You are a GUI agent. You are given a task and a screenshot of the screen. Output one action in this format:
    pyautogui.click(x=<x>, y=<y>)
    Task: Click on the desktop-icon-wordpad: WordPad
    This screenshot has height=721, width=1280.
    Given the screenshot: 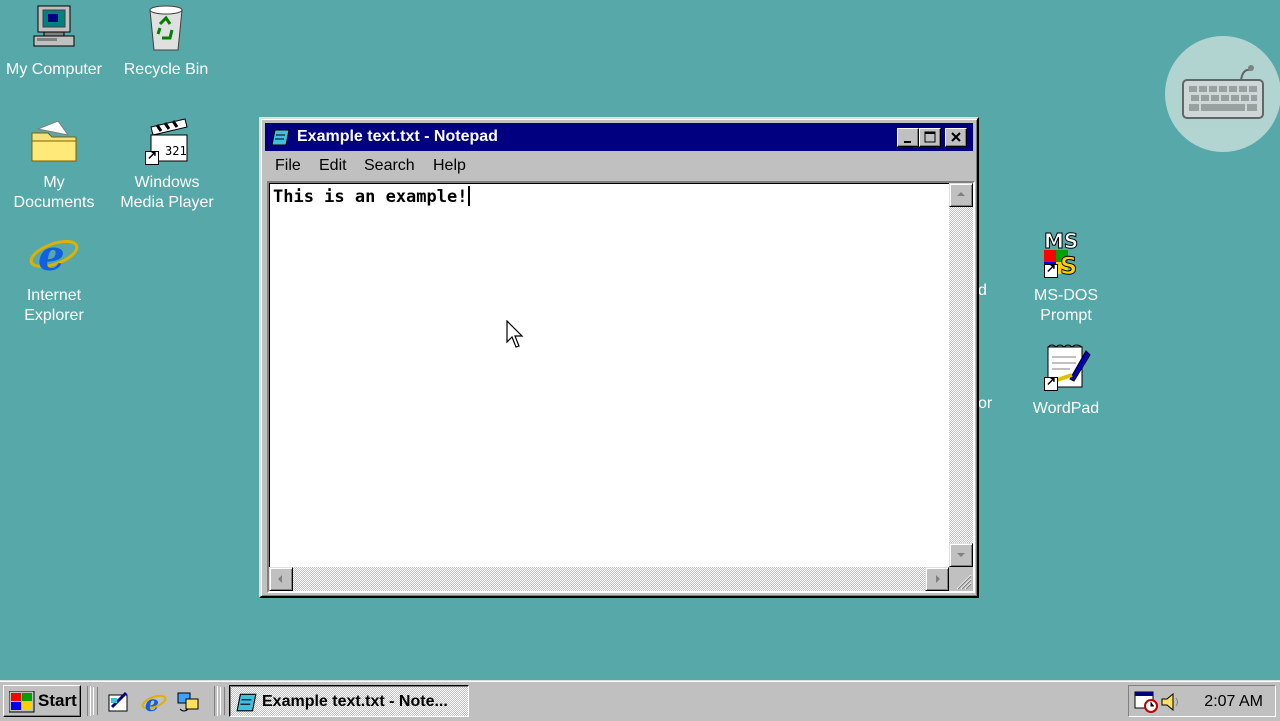 What is the action you would take?
    pyautogui.click(x=1066, y=380)
    